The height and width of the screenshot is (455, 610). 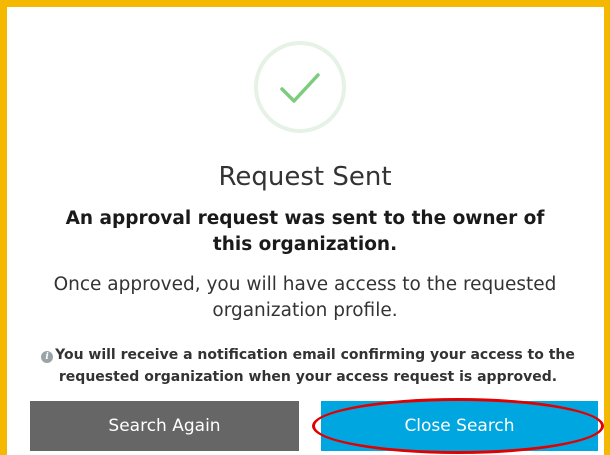 What do you see at coordinates (47, 357) in the screenshot?
I see `info-icon: i` at bounding box center [47, 357].